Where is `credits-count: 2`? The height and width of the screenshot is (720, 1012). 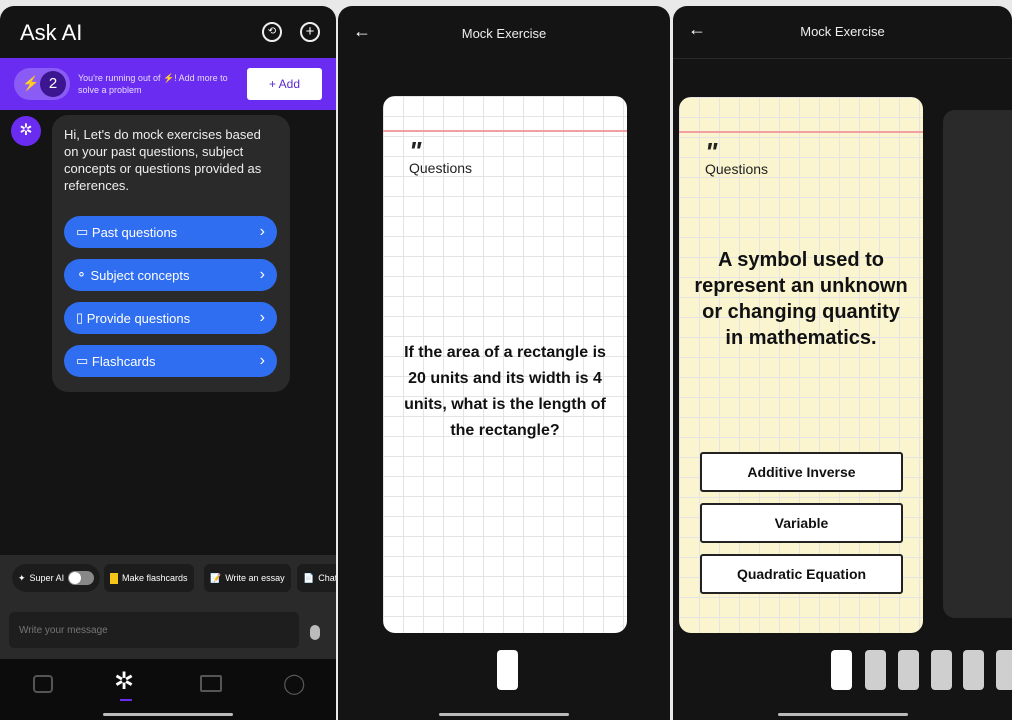
credits-count: 2 is located at coordinates (53, 84).